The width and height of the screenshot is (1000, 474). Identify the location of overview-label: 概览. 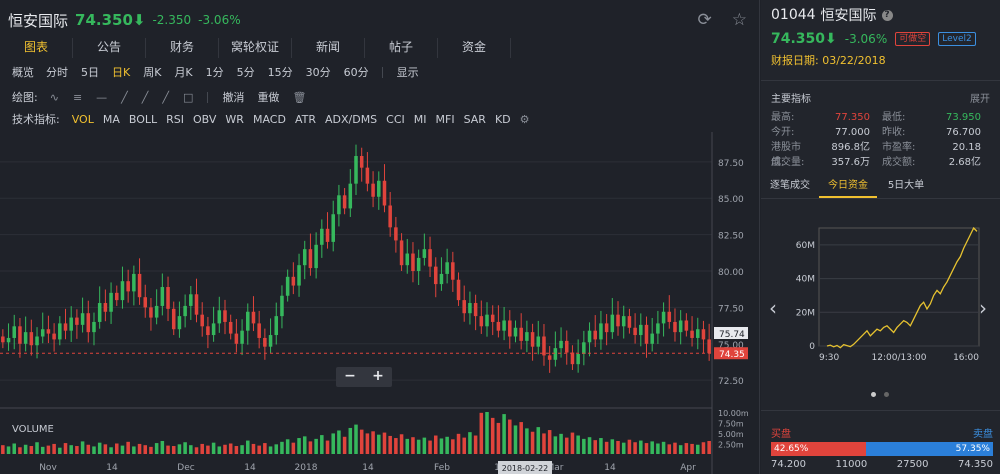
(23, 72).